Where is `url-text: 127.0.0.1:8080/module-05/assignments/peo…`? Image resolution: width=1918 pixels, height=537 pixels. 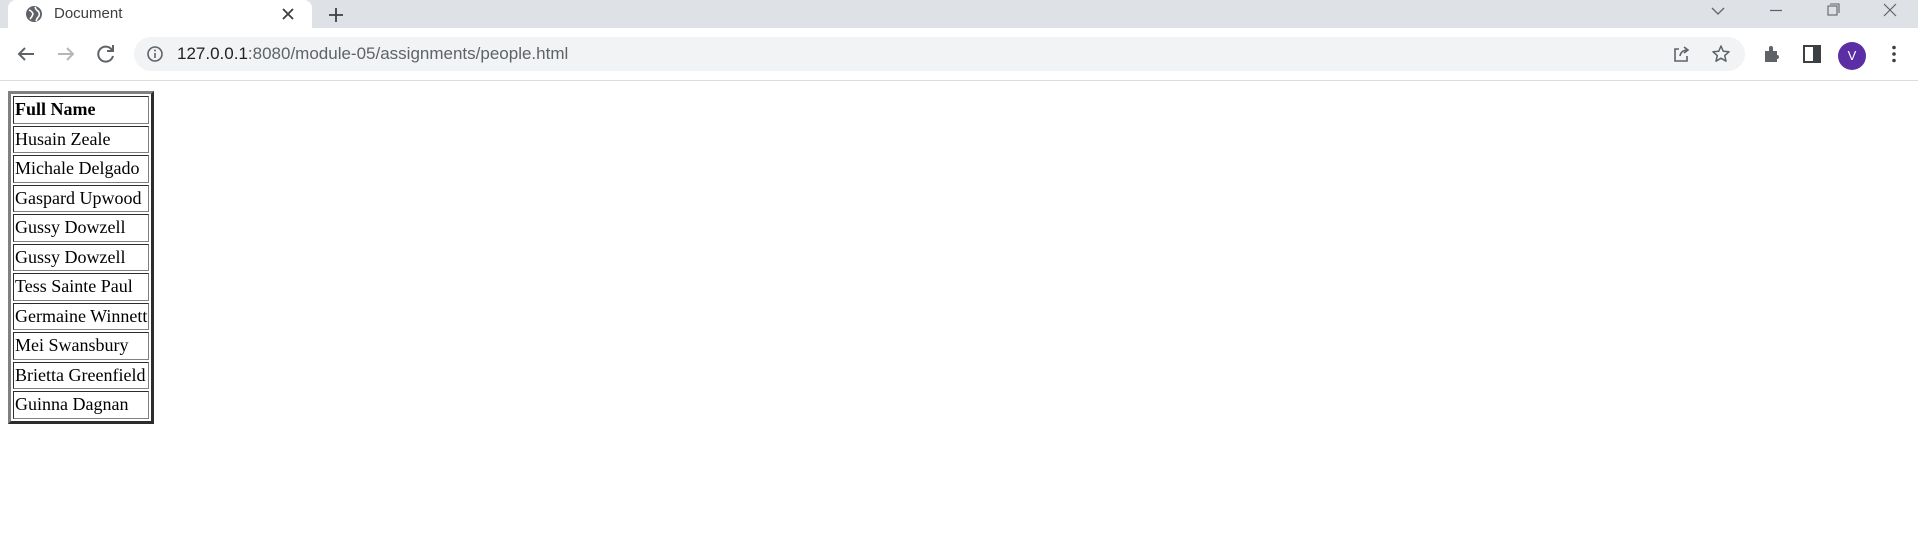
url-text: 127.0.0.1:8080/module-05/assignments/peo… is located at coordinates (372, 54).